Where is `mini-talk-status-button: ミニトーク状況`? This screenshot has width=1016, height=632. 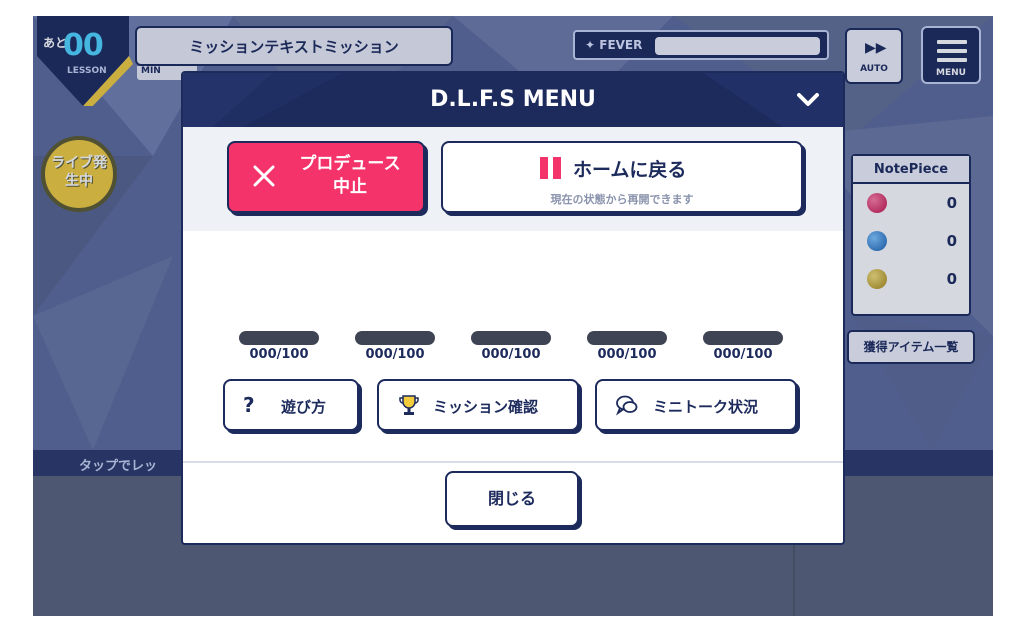
mini-talk-status-button: ミニトーク状況 is located at coordinates (696, 405).